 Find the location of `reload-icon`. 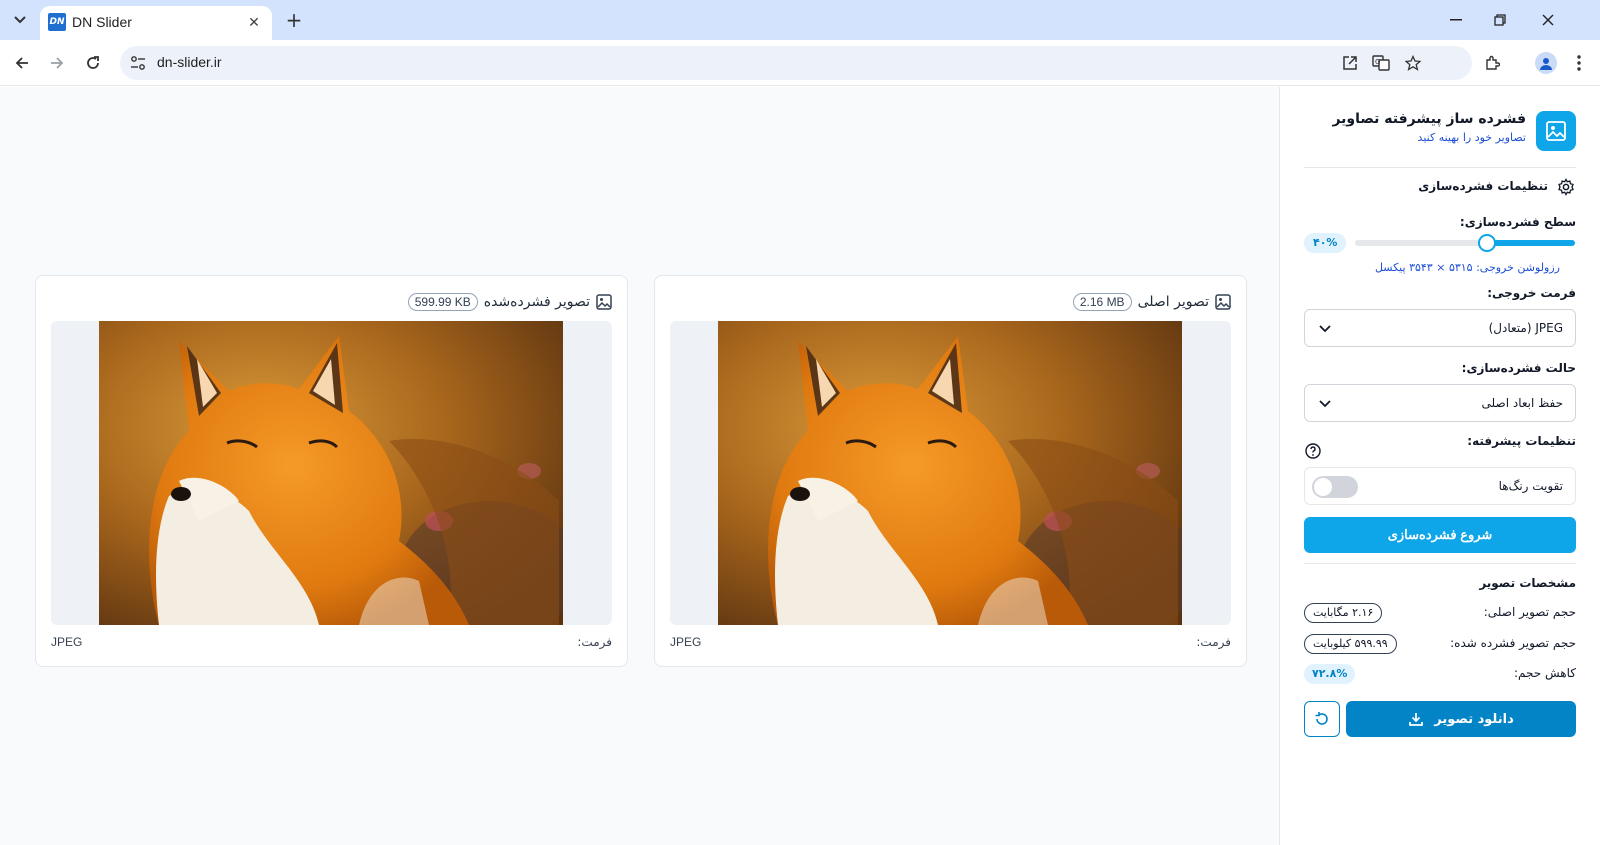

reload-icon is located at coordinates (93, 62).